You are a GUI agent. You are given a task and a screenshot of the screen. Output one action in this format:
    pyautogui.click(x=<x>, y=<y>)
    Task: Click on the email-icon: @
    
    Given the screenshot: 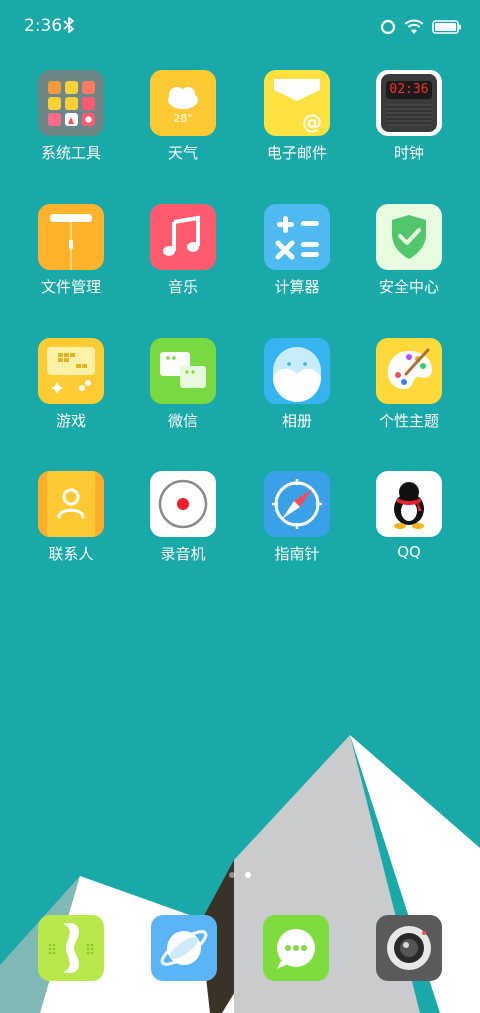 What is the action you would take?
    pyautogui.click(x=297, y=103)
    